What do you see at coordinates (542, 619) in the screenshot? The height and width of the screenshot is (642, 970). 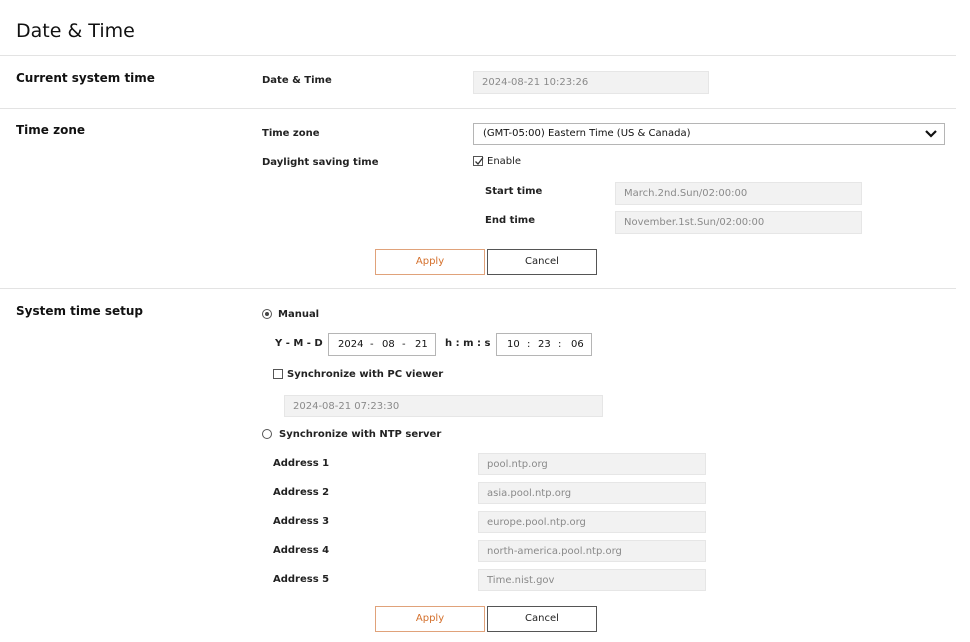 I see `setup-cancel-button: Cancel` at bounding box center [542, 619].